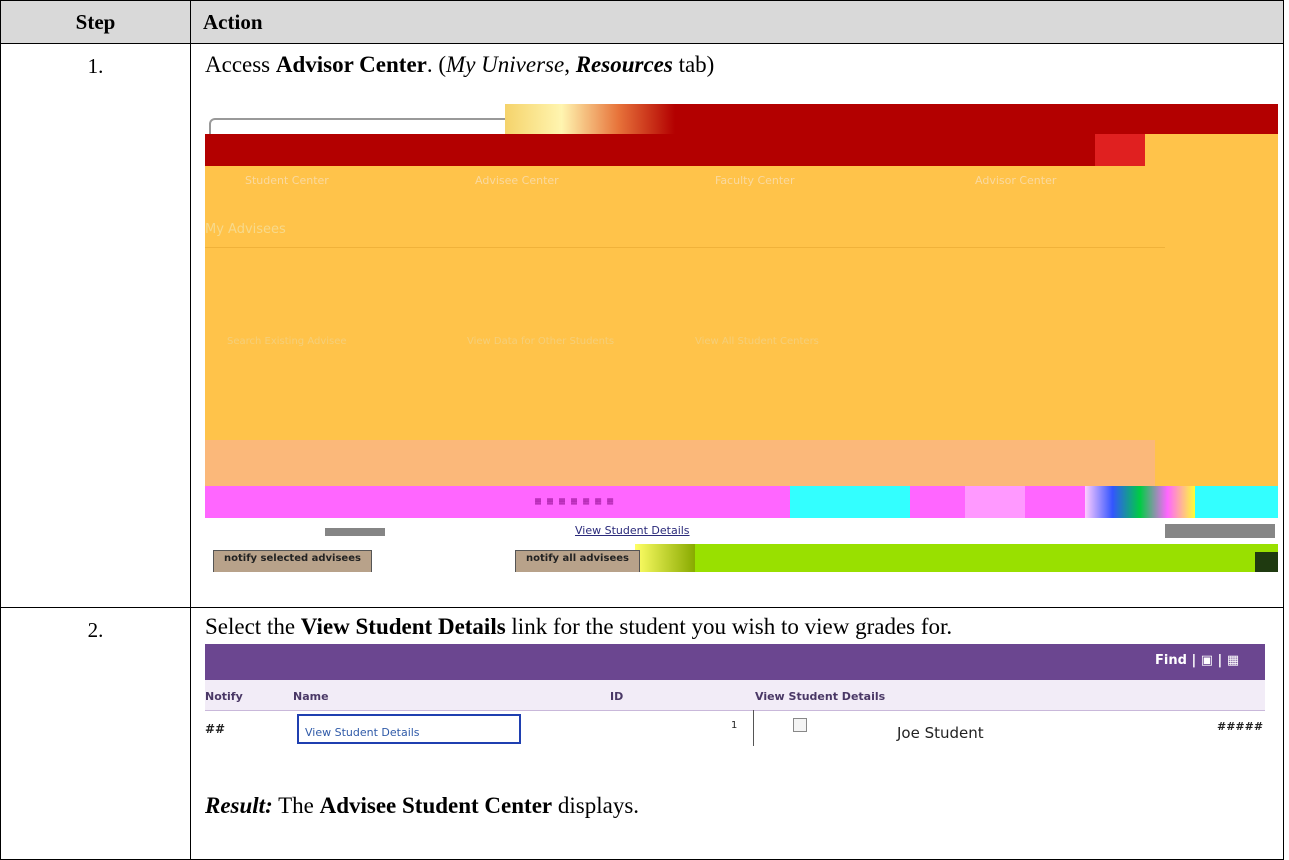  I want to click on link-view-all-centers: View All Student Centers, so click(757, 341).